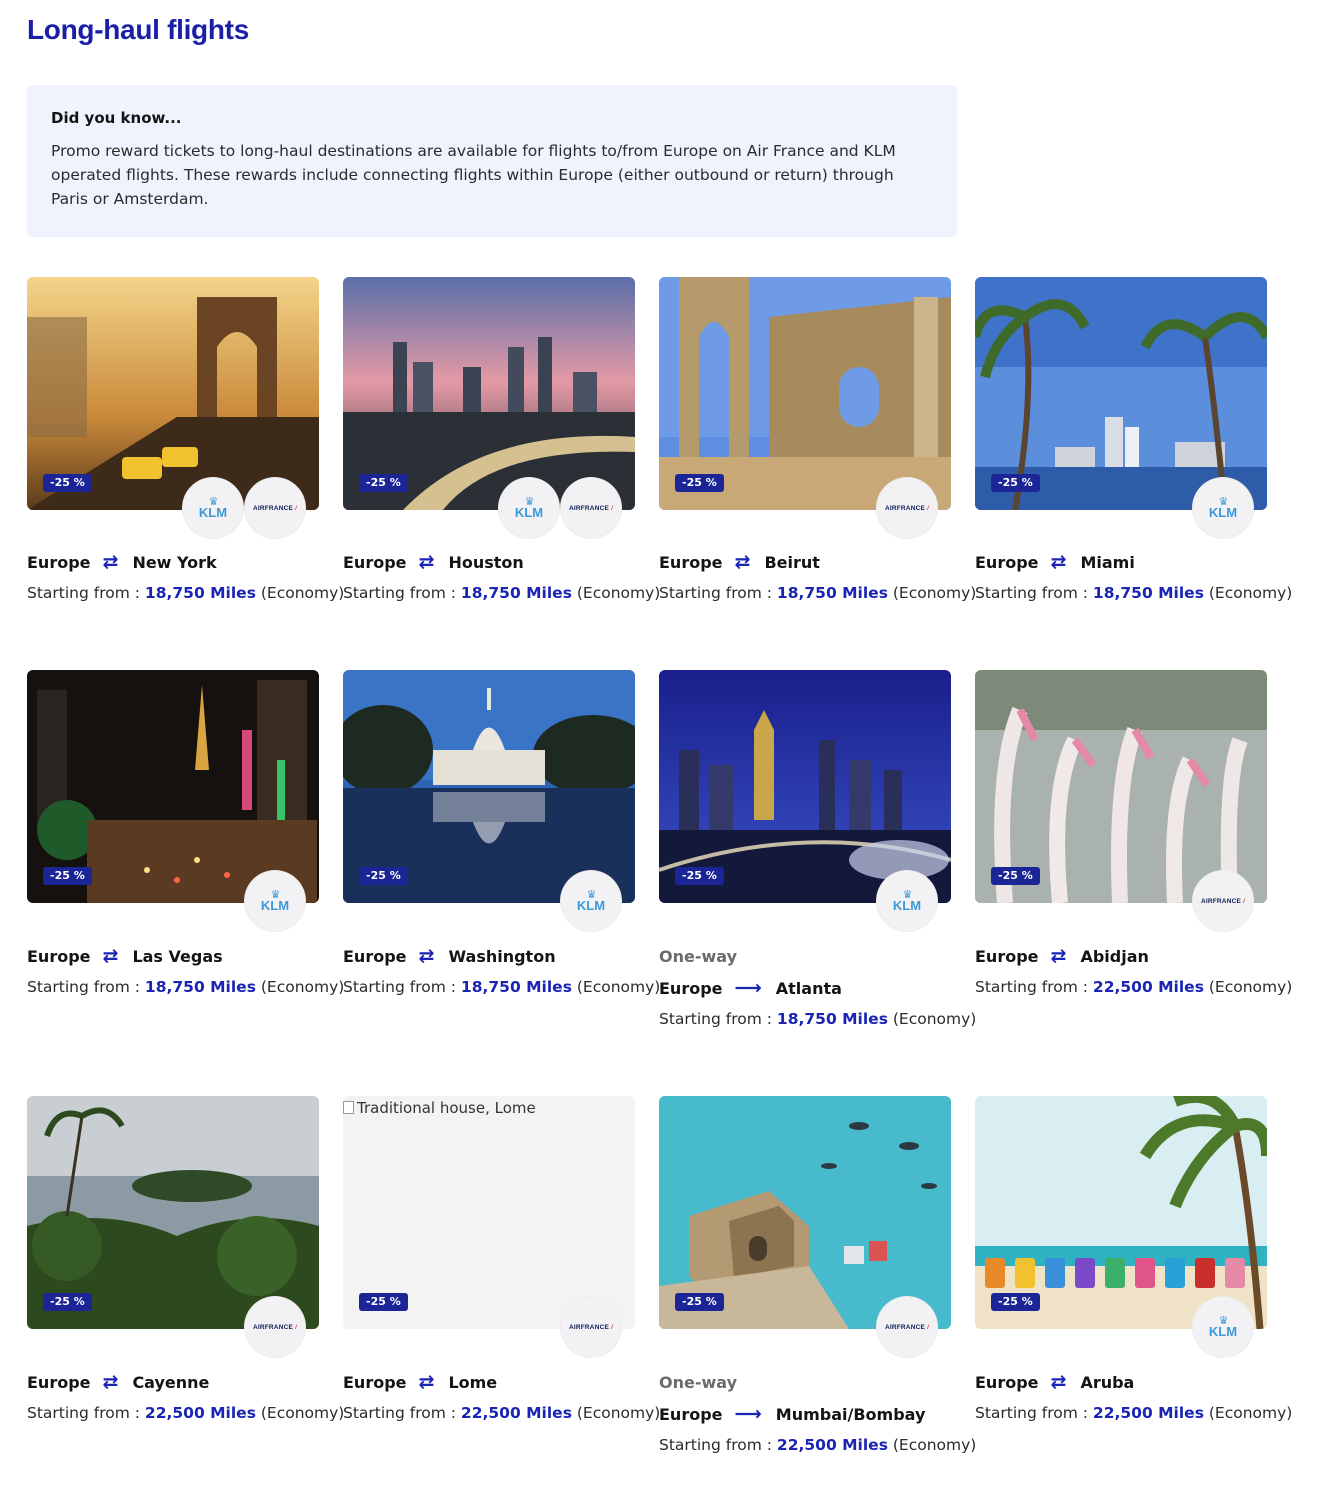  What do you see at coordinates (439, 1108) in the screenshot?
I see `broken-image-alt-text: Traditional house, Lome` at bounding box center [439, 1108].